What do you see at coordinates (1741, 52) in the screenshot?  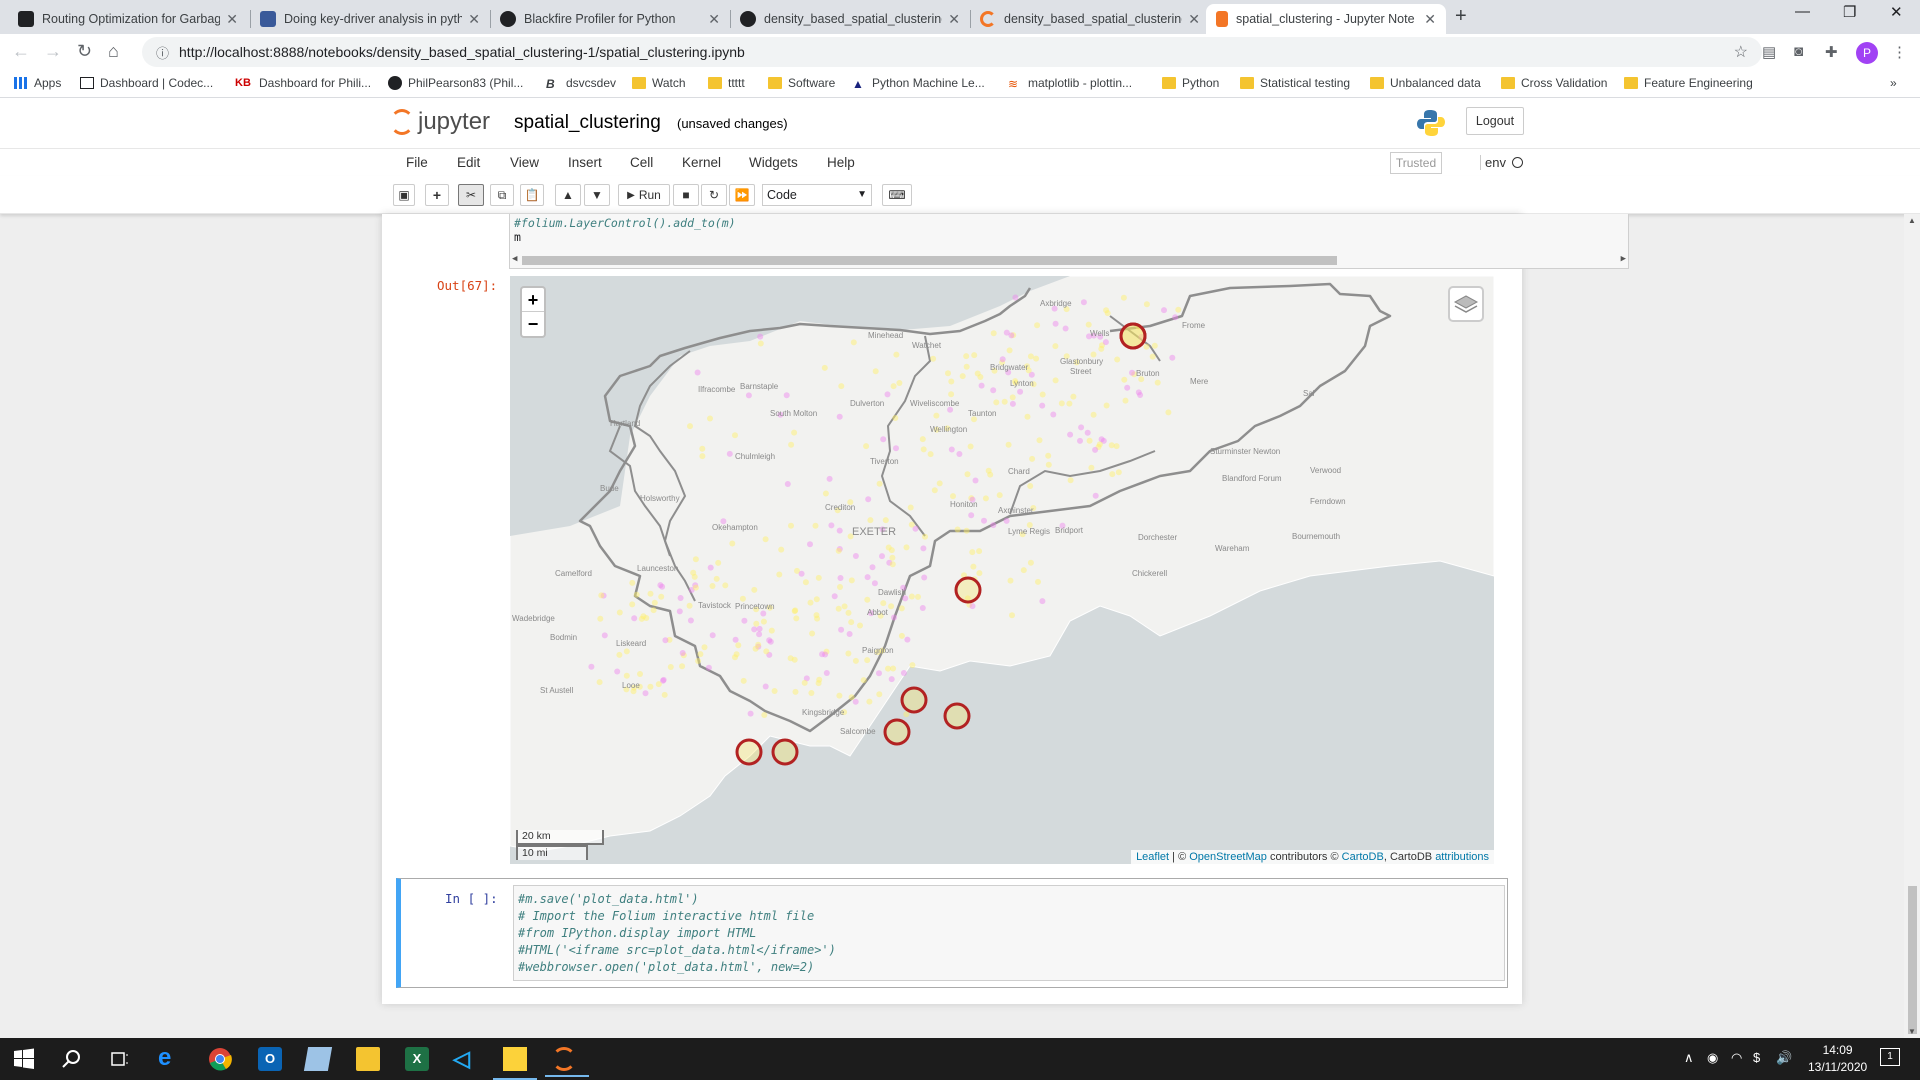 I see `star-icon: ☆` at bounding box center [1741, 52].